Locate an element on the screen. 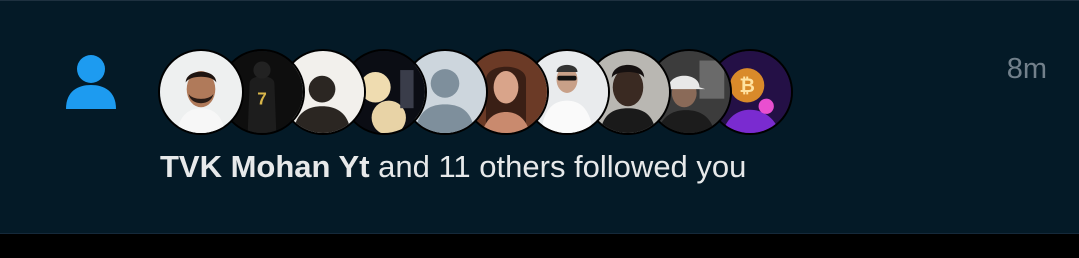 This screenshot has width=1079, height=258. timestamp: 8m is located at coordinates (1026, 69).